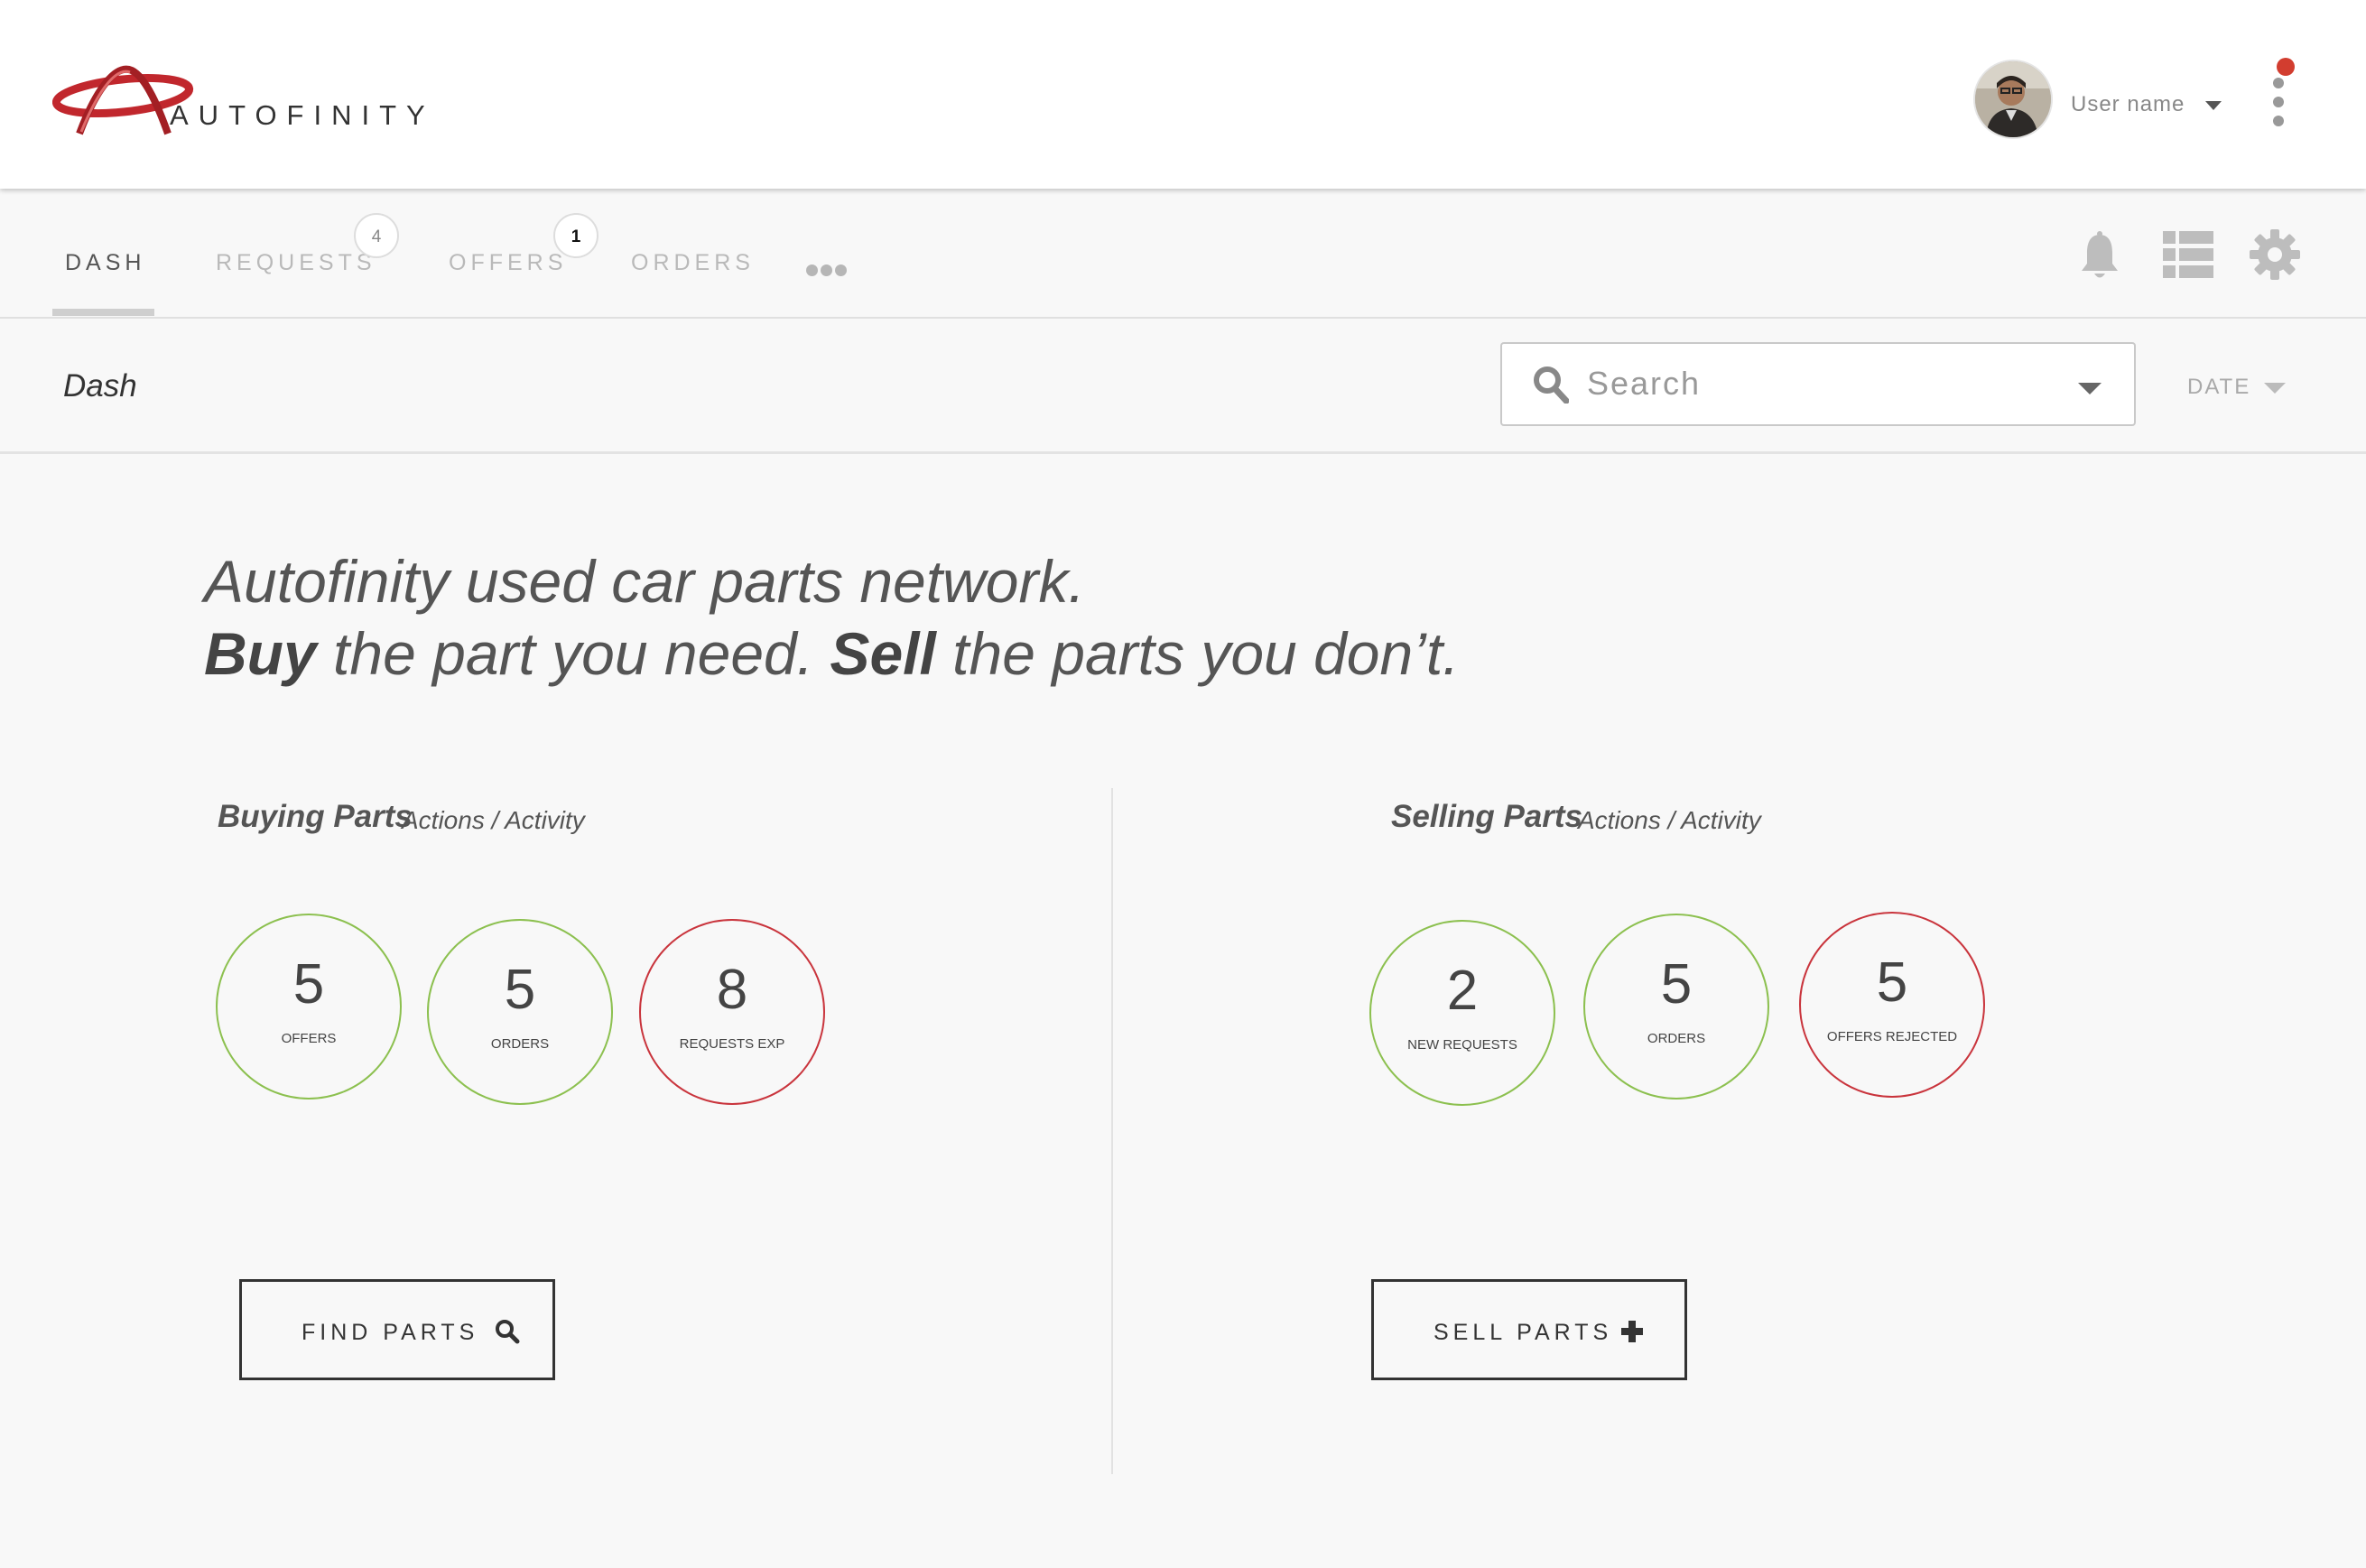  What do you see at coordinates (732, 1044) in the screenshot?
I see `stat-label: REQUESTS EXP` at bounding box center [732, 1044].